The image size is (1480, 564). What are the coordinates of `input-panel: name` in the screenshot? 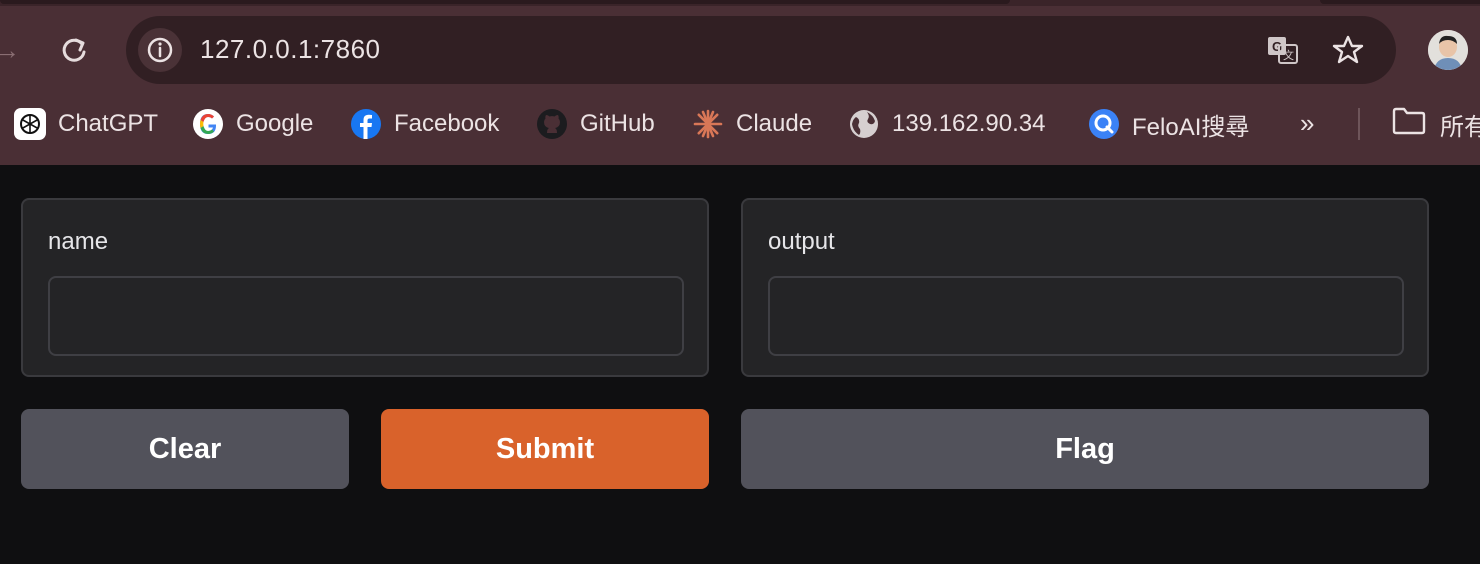 It's located at (365, 287).